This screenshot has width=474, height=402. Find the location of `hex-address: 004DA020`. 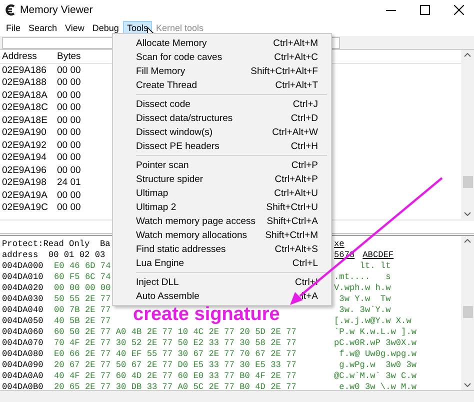

hex-address: 004DA020 is located at coordinates (22, 287).